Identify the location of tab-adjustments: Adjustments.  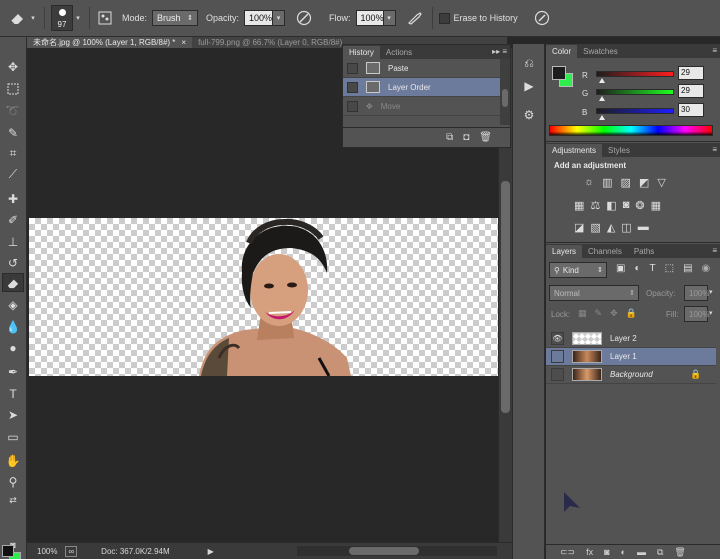
(574, 150).